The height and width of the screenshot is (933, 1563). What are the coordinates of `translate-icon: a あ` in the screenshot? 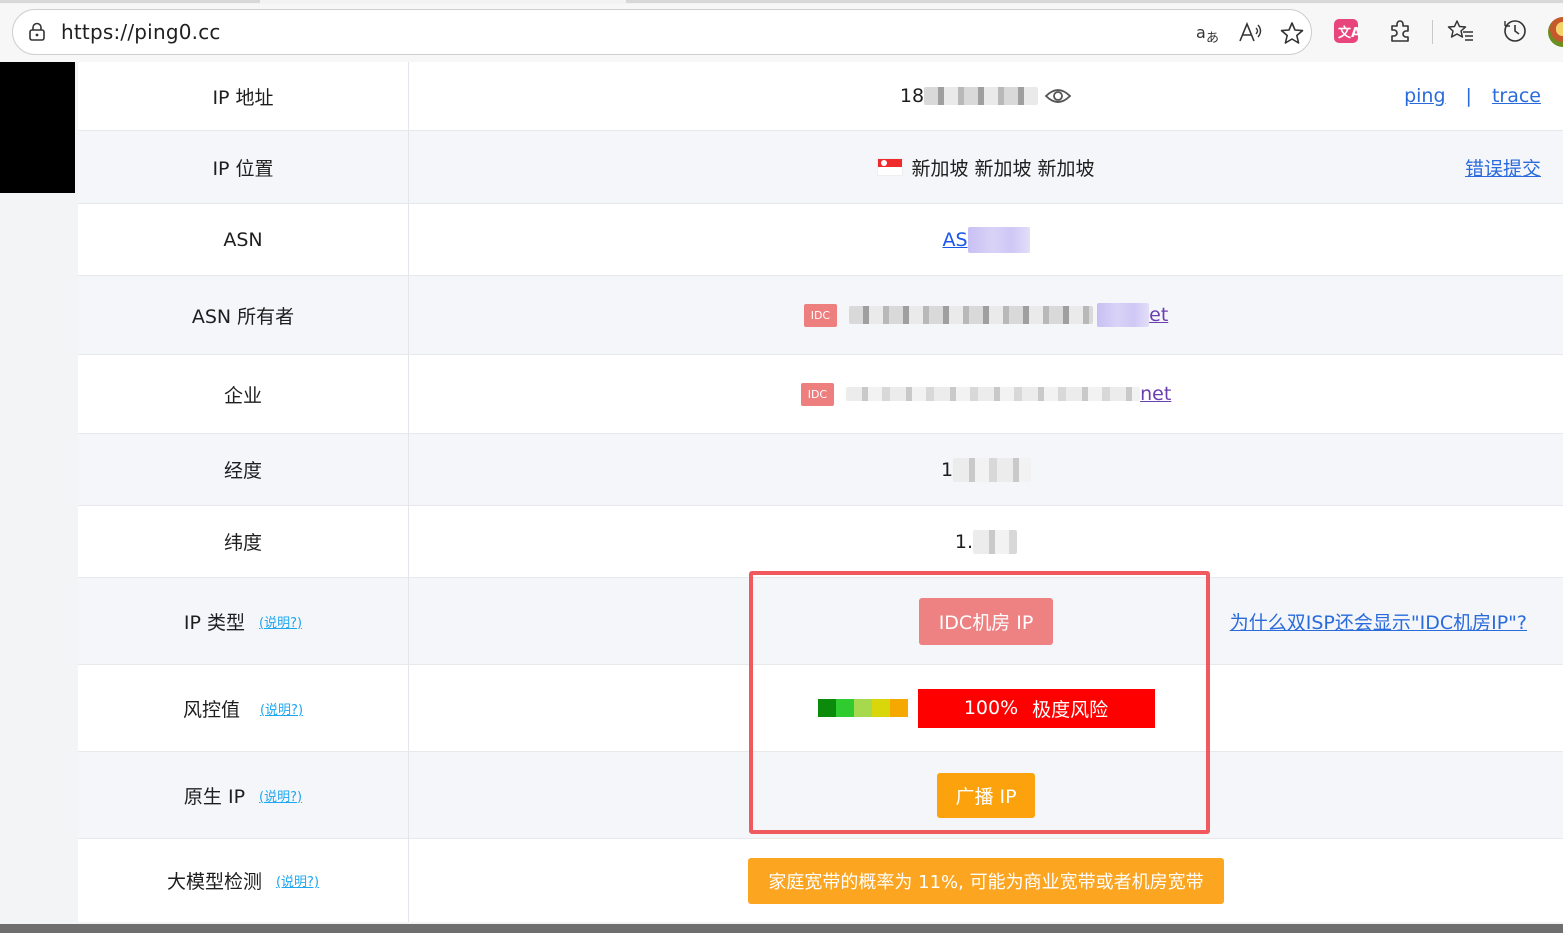 It's located at (1208, 33).